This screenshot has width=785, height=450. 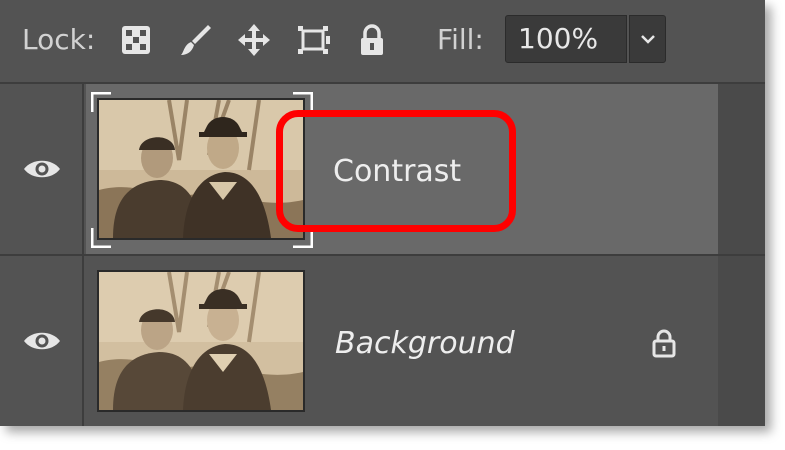 What do you see at coordinates (372, 40) in the screenshot?
I see `lock-all-icon` at bounding box center [372, 40].